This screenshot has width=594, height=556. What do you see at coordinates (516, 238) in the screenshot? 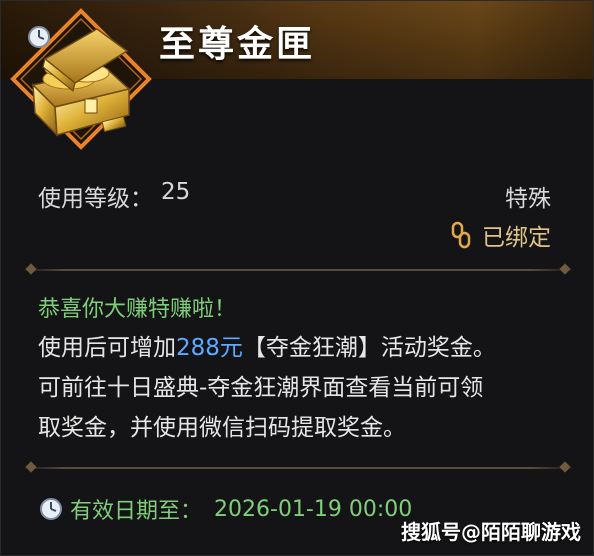
I see `bound-label: 已绑定` at bounding box center [516, 238].